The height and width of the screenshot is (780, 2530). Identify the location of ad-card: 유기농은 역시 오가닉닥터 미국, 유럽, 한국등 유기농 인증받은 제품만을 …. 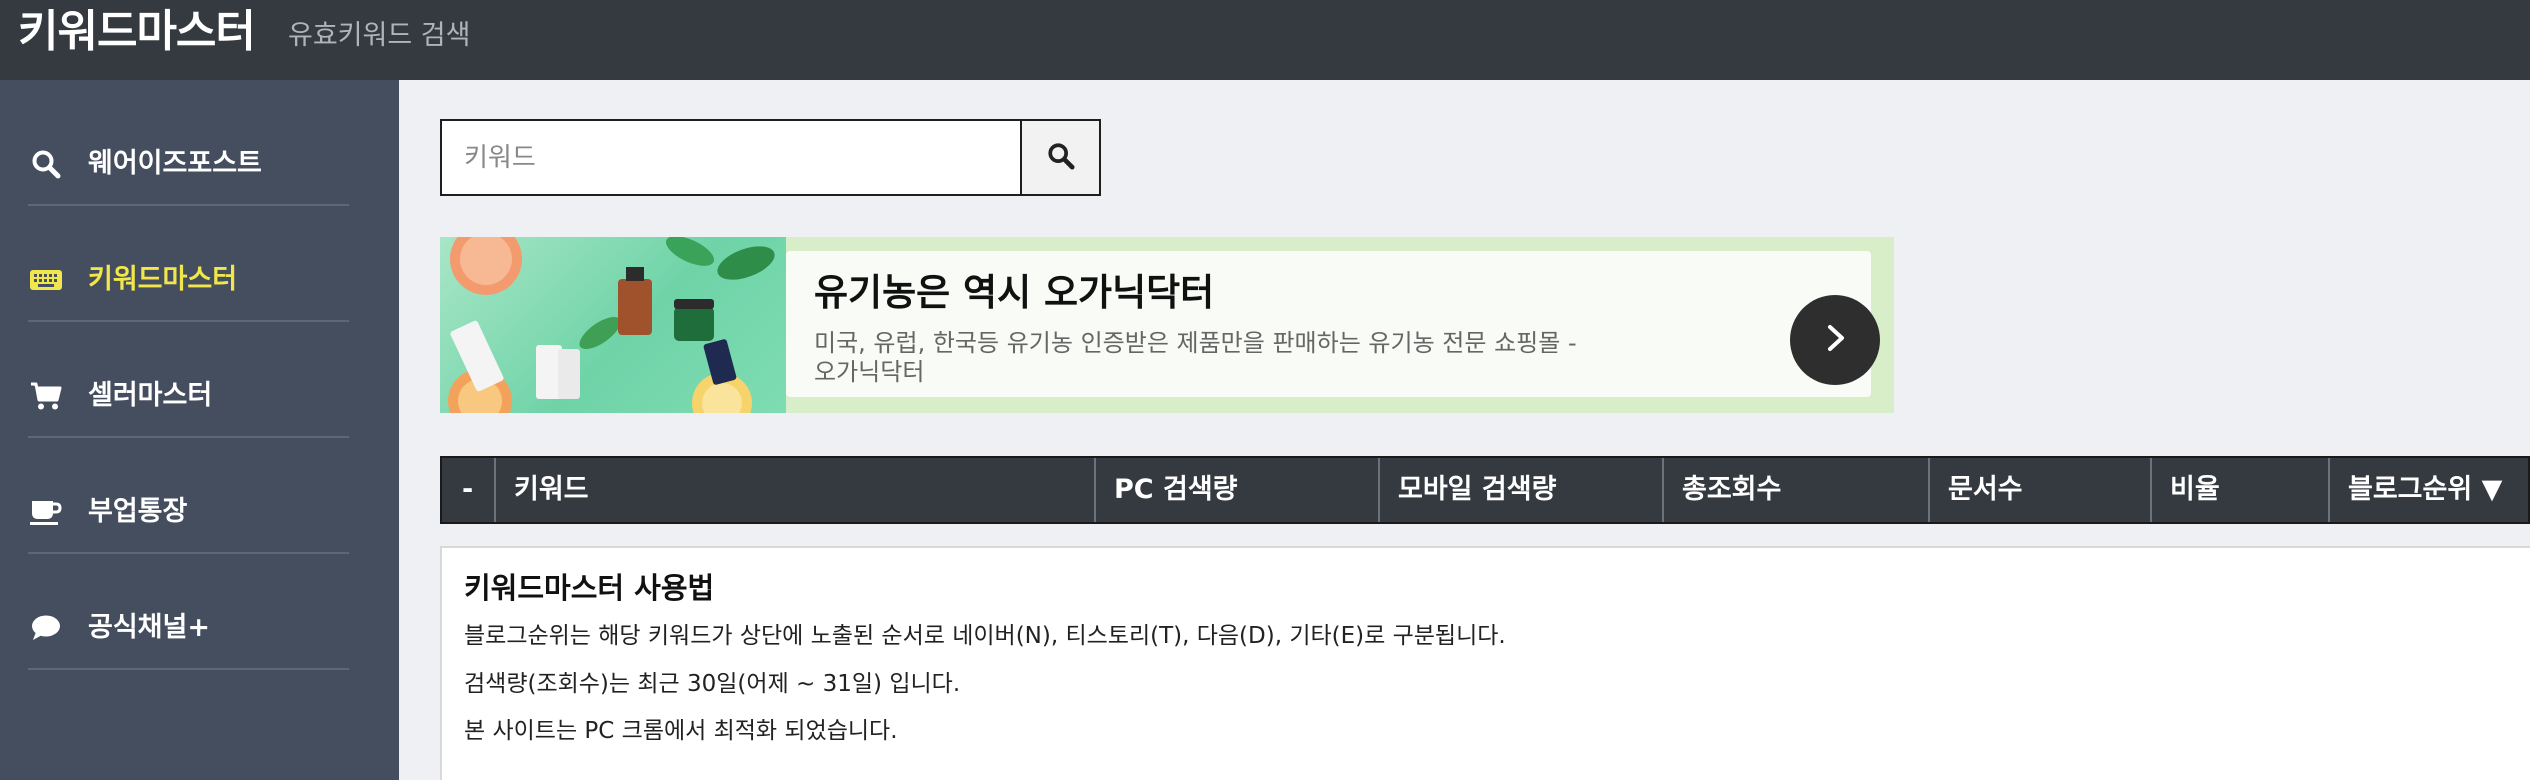
(1340, 325).